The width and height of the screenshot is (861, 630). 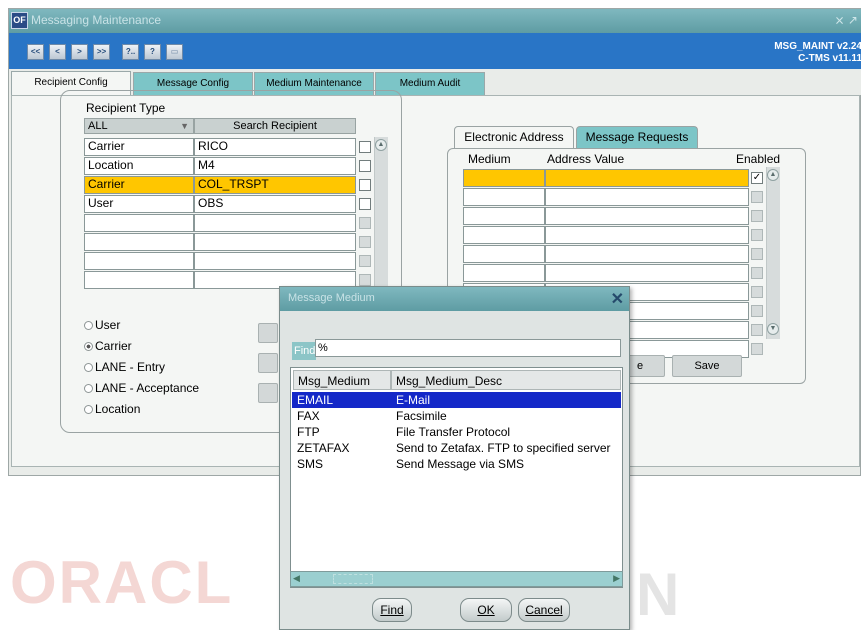 I want to click on help-button: ?, so click(x=152, y=52).